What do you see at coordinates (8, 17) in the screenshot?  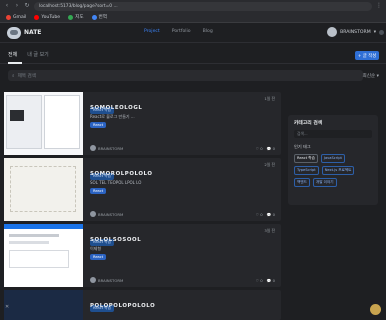 I see `gmail-icon` at bounding box center [8, 17].